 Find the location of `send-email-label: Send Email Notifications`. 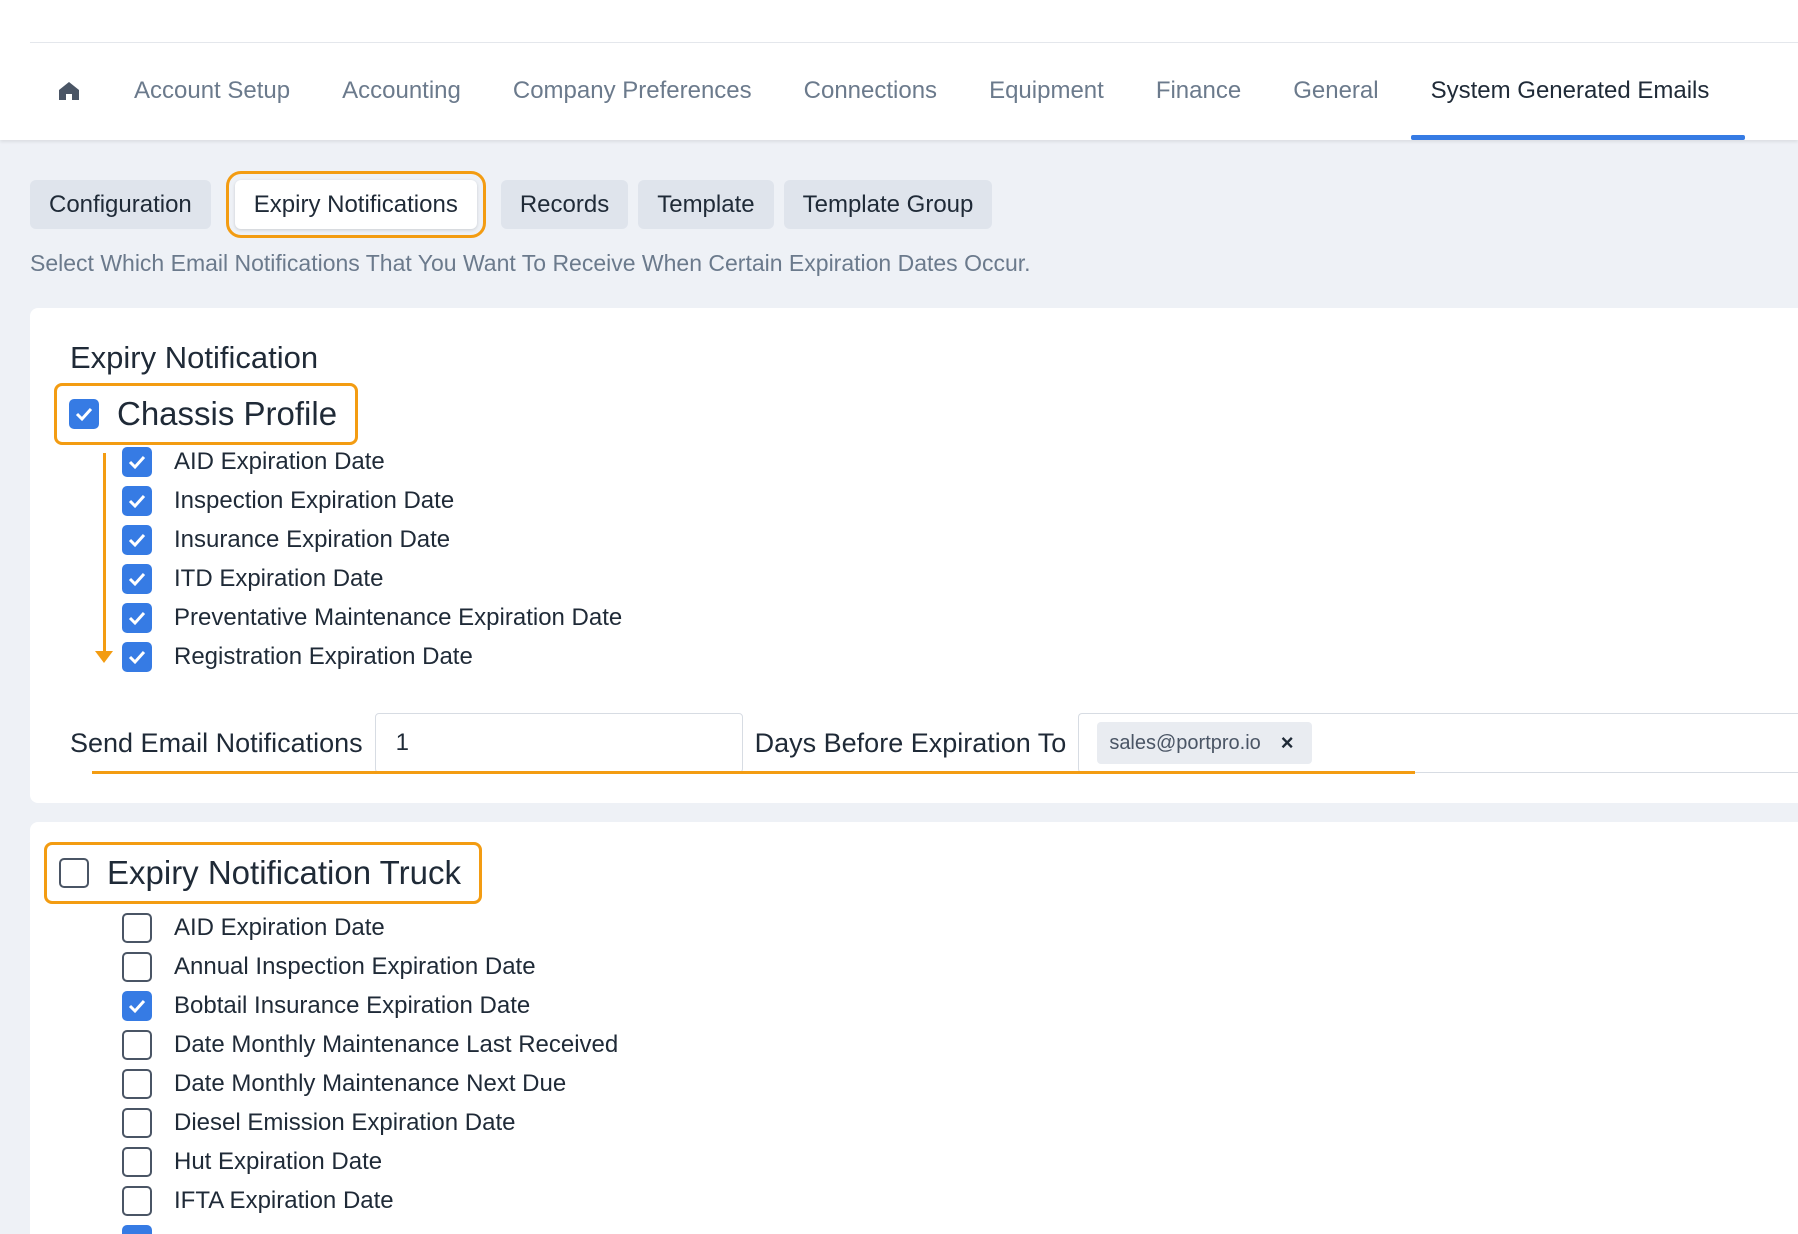

send-email-label: Send Email Notifications is located at coordinates (216, 742).